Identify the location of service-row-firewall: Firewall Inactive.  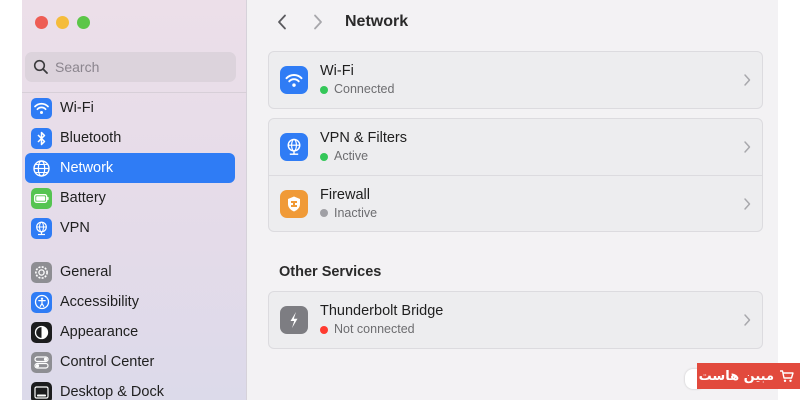
(515, 203).